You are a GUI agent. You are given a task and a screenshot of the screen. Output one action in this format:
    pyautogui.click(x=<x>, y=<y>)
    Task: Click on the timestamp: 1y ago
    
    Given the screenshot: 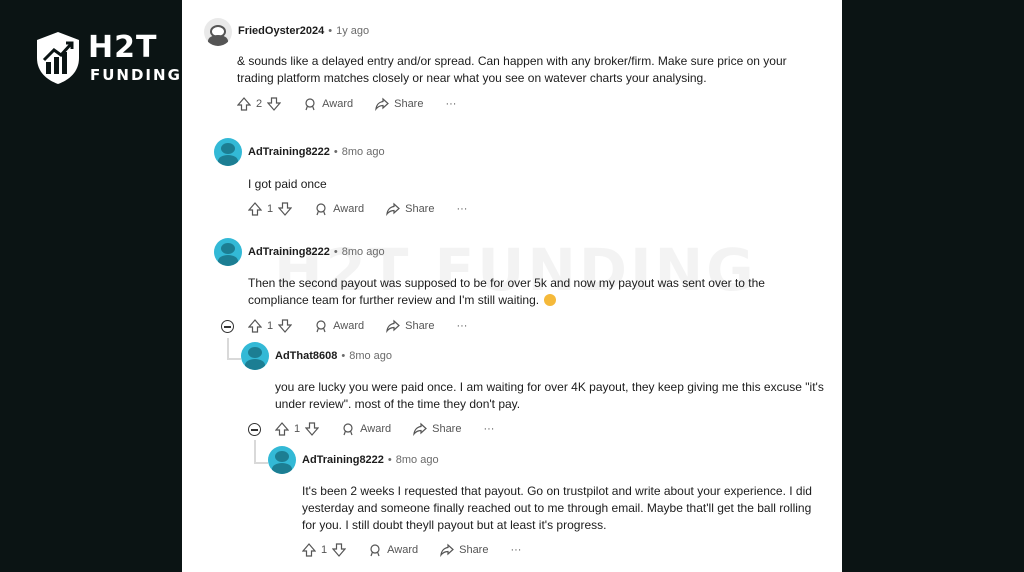 What is the action you would take?
    pyautogui.click(x=352, y=31)
    